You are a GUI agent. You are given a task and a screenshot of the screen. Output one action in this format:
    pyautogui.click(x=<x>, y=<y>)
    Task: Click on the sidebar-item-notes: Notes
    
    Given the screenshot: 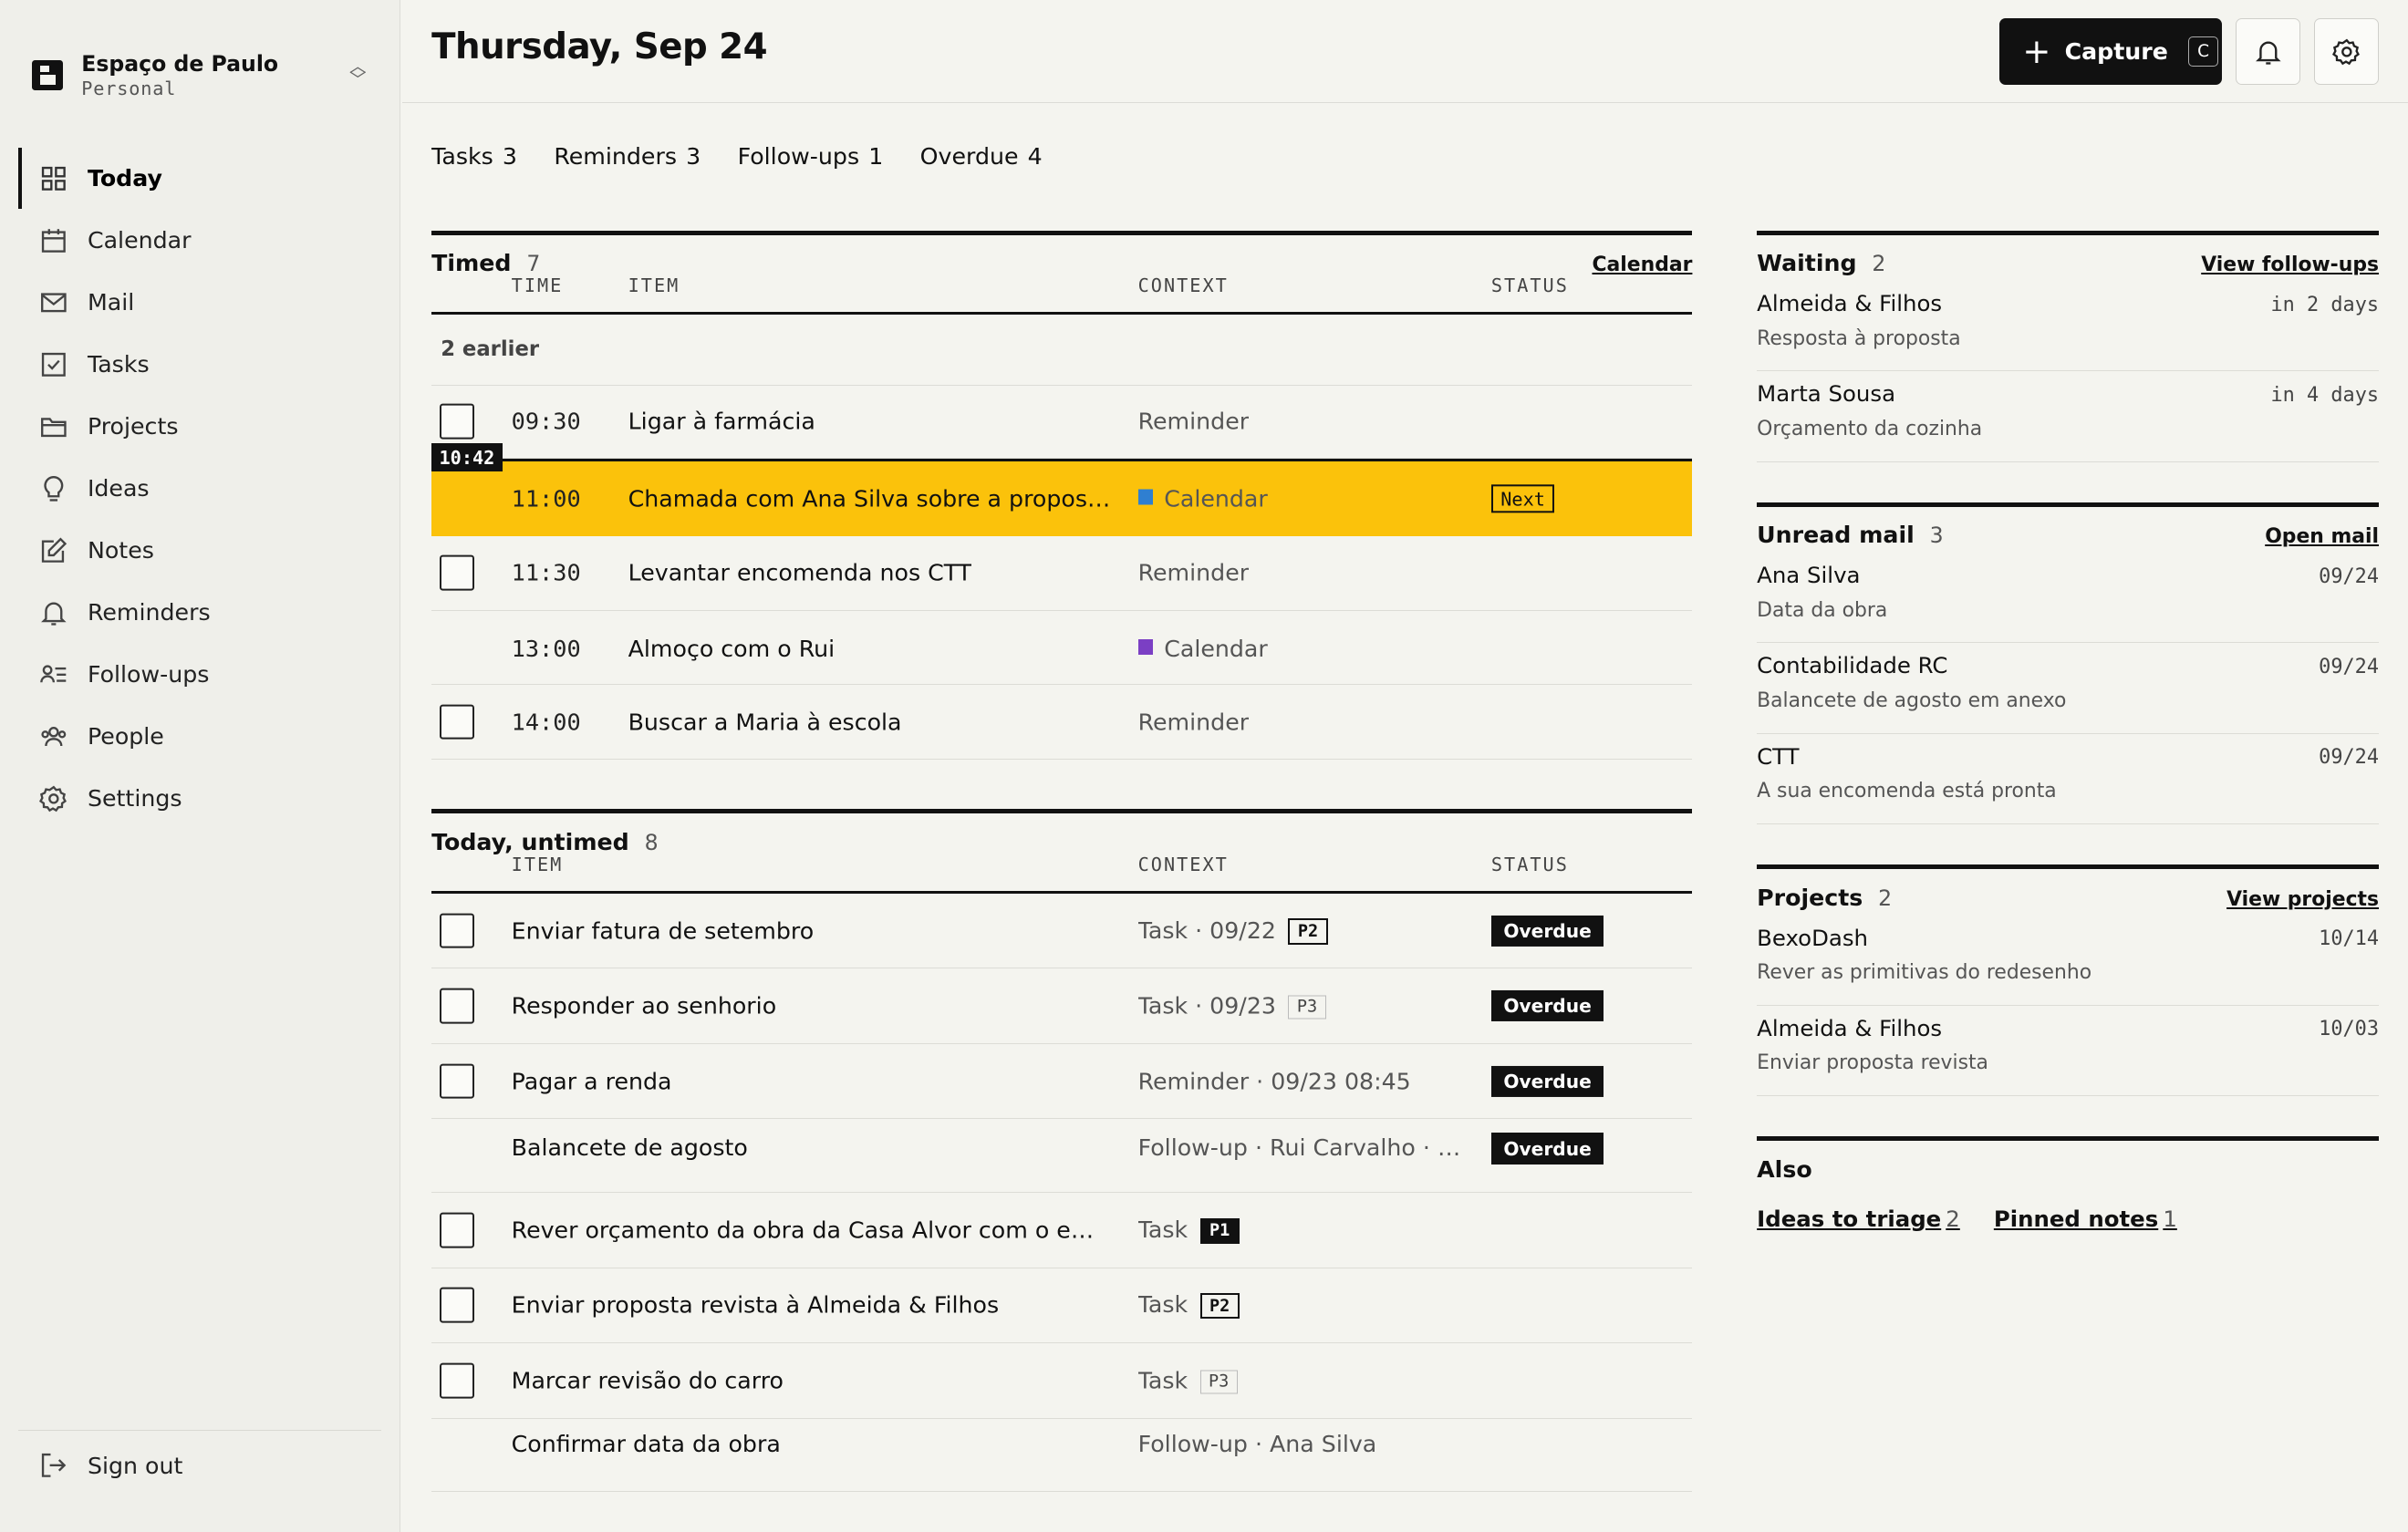 What is the action you would take?
    pyautogui.click(x=199, y=551)
    